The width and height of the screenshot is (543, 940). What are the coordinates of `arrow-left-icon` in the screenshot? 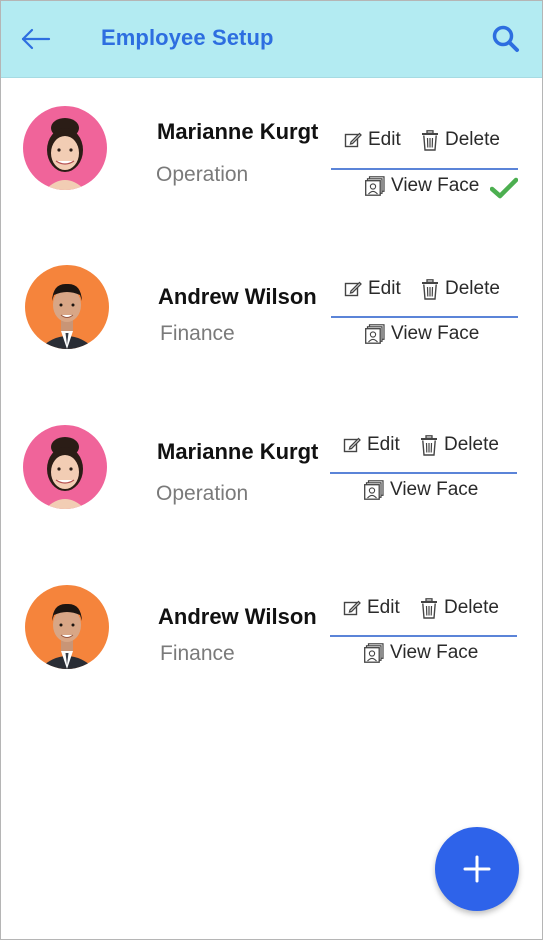 It's located at (36, 39).